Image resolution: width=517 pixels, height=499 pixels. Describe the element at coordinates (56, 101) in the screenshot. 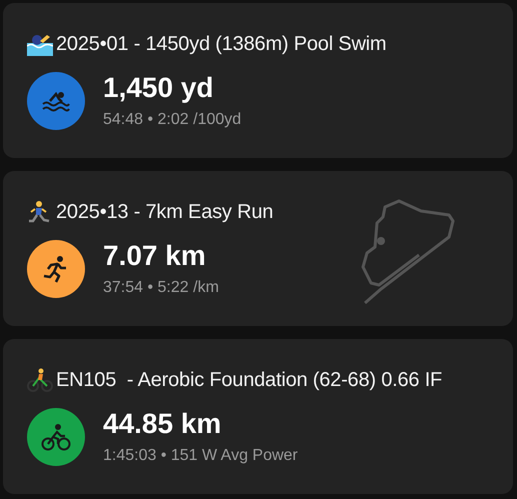

I see `swimming-icon` at that location.